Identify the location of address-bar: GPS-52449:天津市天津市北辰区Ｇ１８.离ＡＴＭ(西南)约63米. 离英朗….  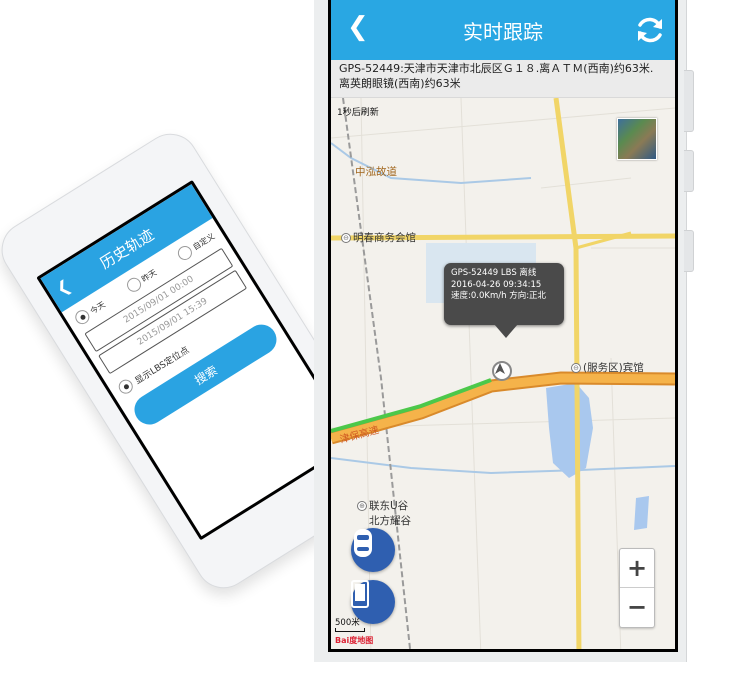
(503, 79).